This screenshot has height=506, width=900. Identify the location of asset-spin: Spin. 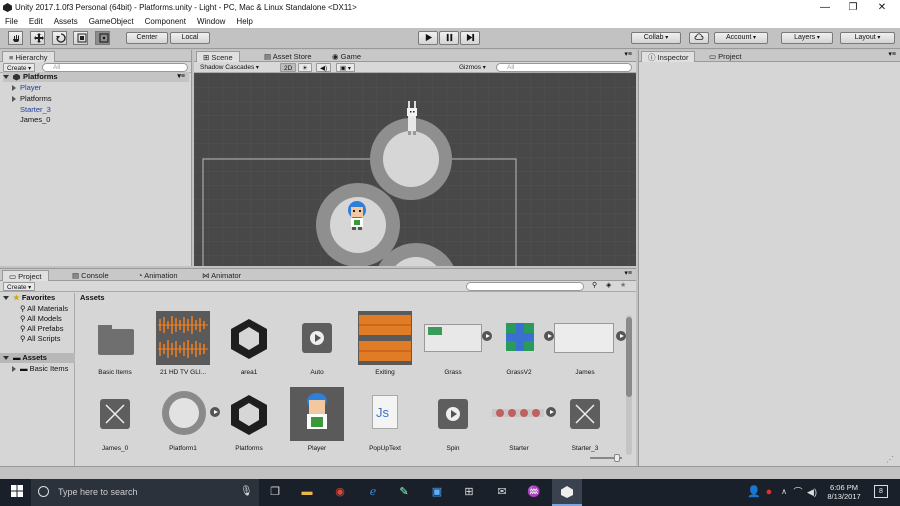
(453, 419).